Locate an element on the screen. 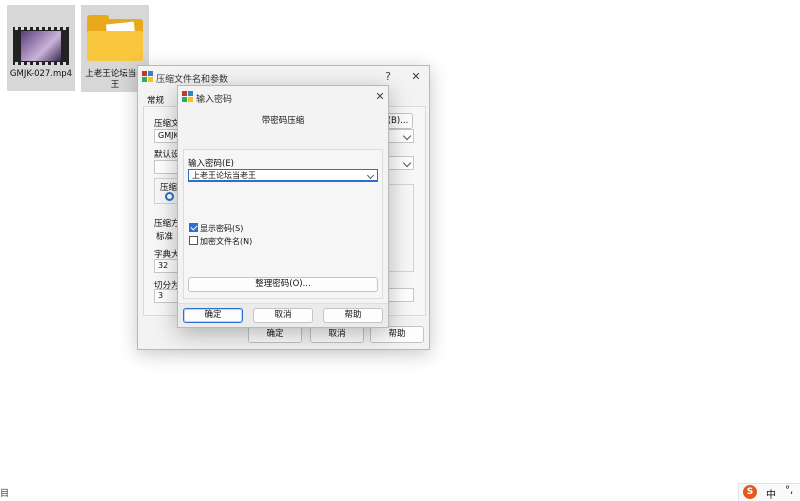 This screenshot has width=800, height=501. format-radio is located at coordinates (169, 196).